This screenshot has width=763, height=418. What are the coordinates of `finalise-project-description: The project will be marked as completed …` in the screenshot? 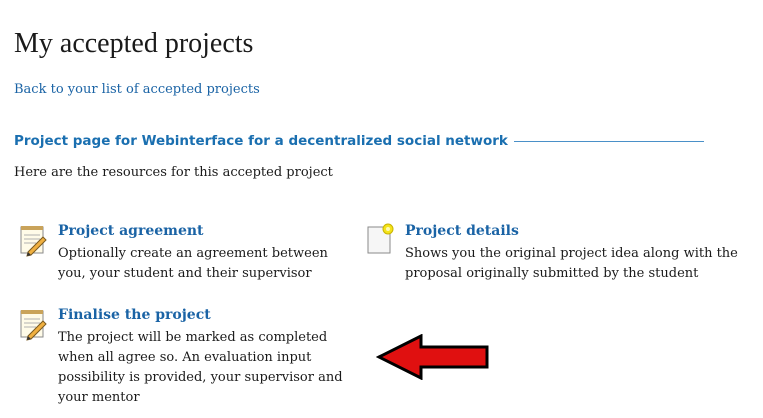 It's located at (200, 367).